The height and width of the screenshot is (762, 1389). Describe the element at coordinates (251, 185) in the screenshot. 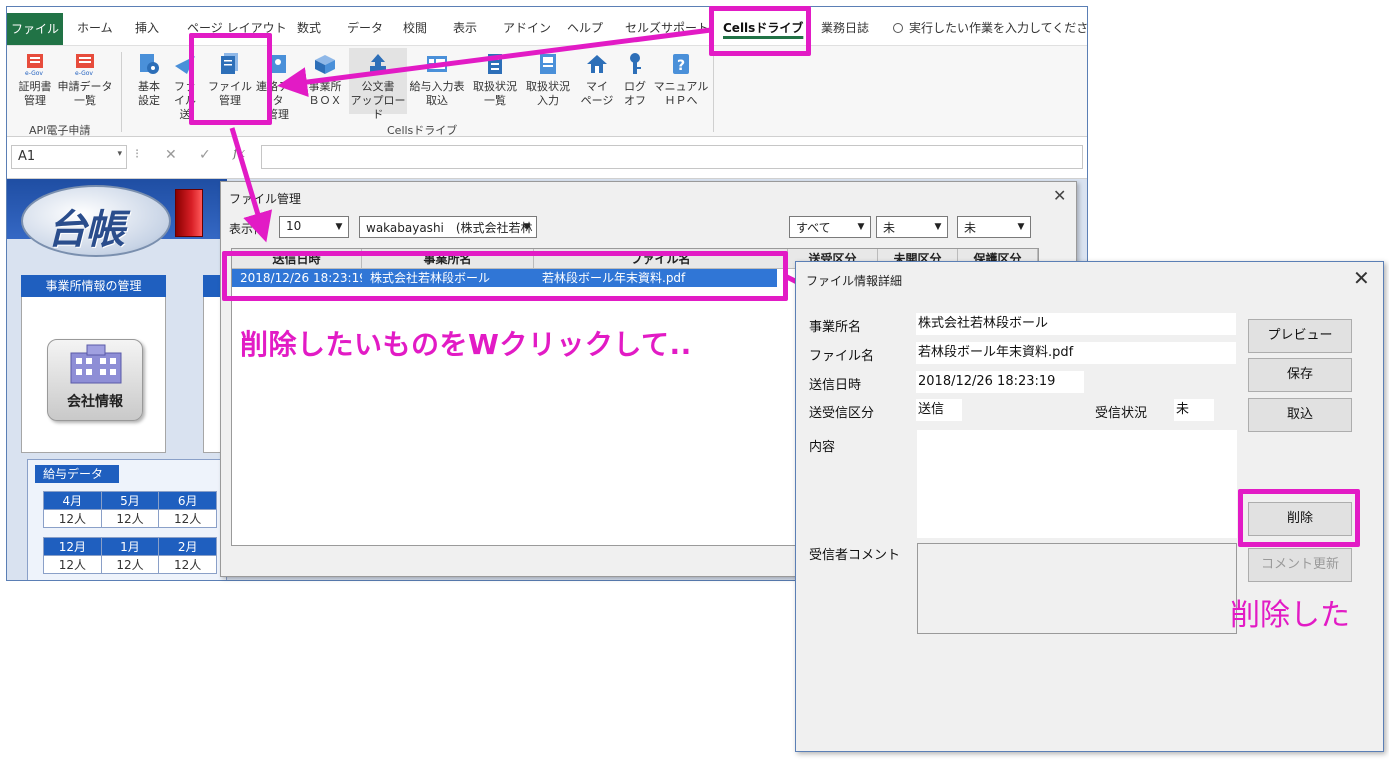

I see `arrow-button-to-dialog` at that location.